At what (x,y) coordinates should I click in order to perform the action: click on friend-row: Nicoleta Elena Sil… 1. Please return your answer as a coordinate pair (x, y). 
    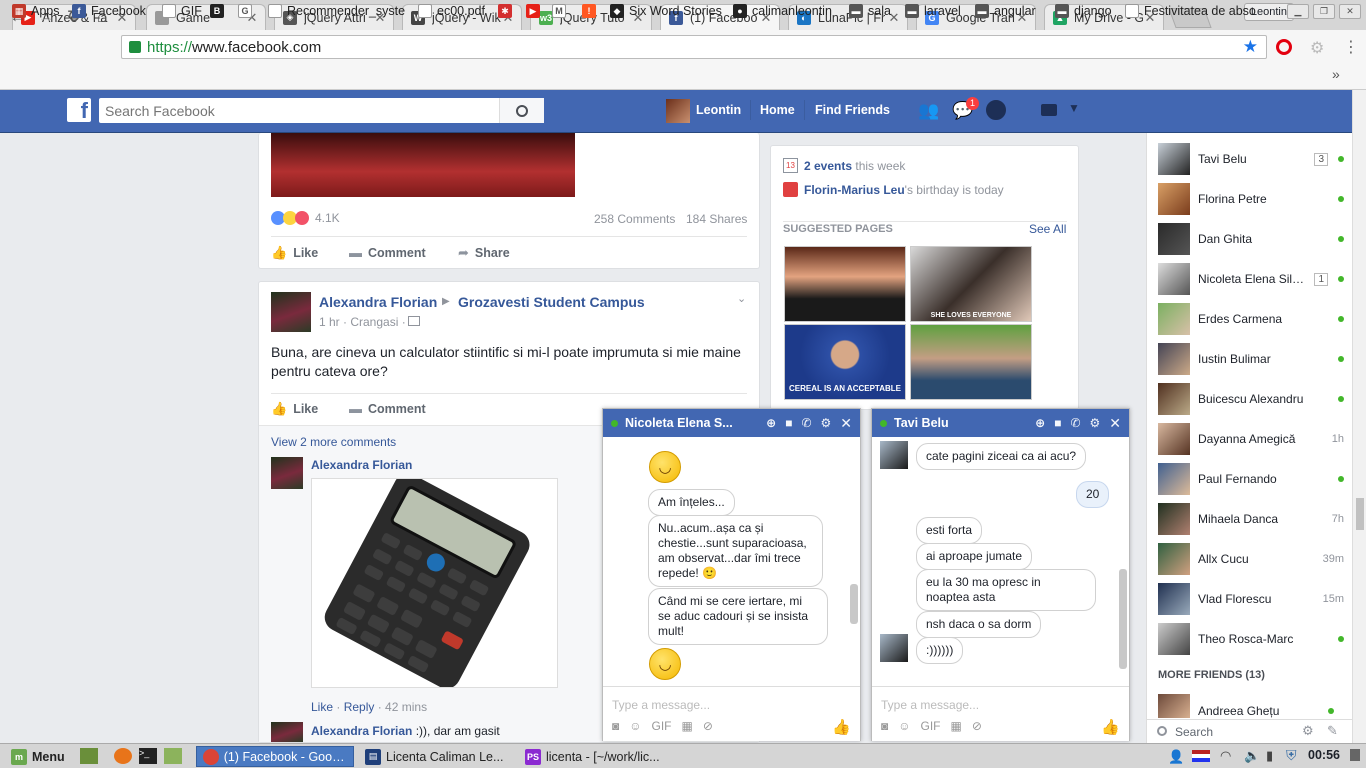
    Looking at the image, I should click on (1251, 279).